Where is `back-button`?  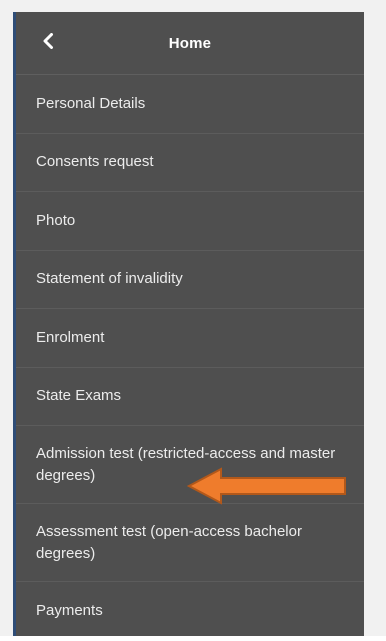
back-button is located at coordinates (48, 41).